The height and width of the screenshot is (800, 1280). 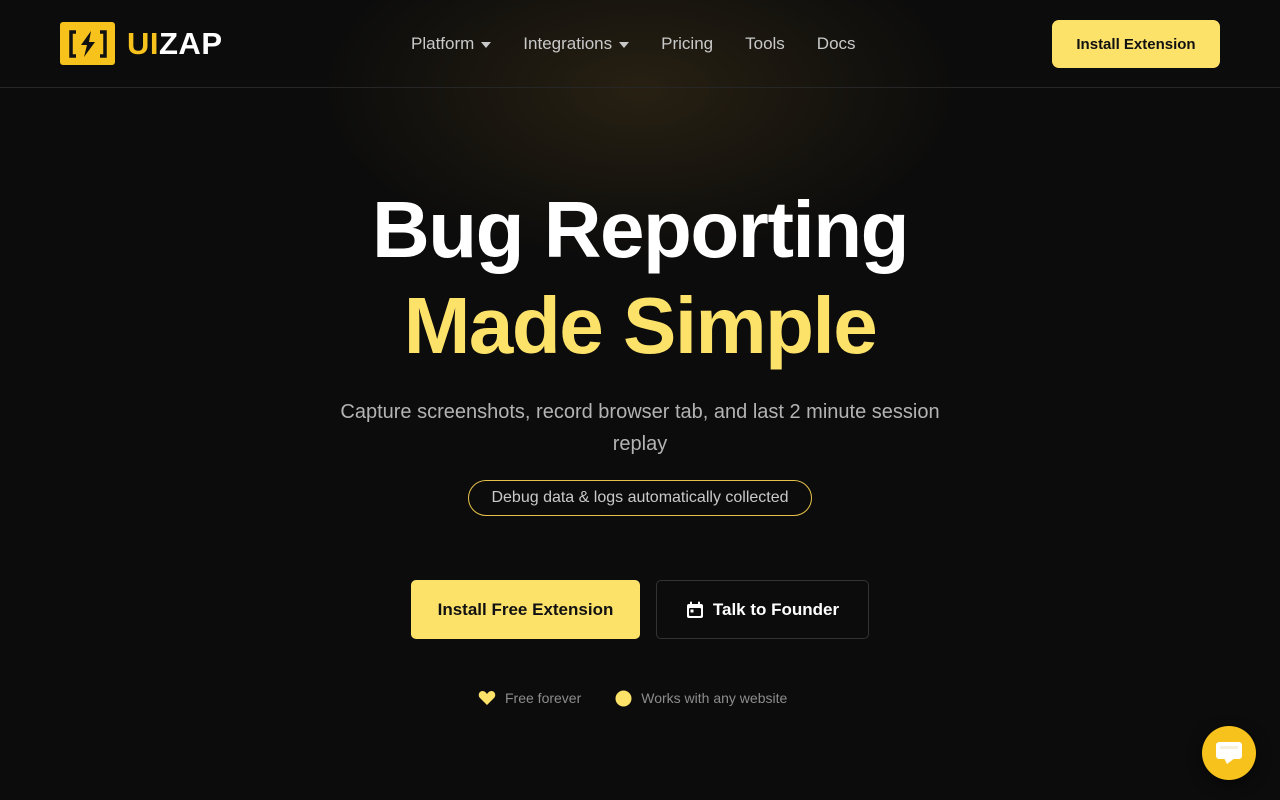 I want to click on chat-icon, so click(x=1229, y=753).